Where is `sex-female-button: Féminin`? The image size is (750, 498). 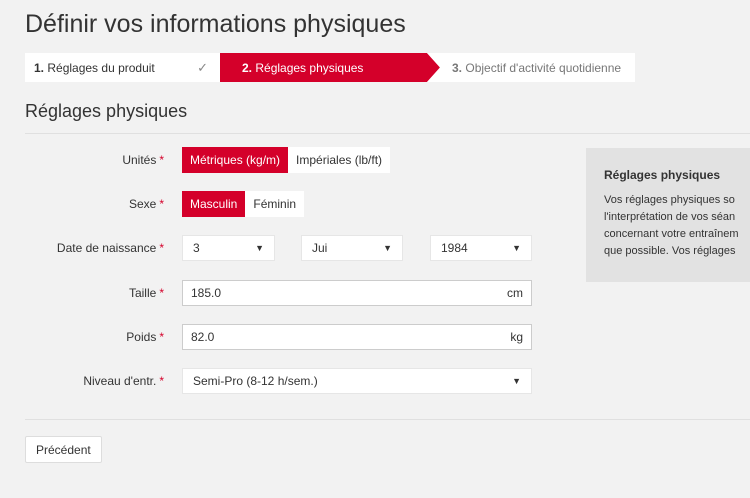 sex-female-button: Féminin is located at coordinates (275, 204).